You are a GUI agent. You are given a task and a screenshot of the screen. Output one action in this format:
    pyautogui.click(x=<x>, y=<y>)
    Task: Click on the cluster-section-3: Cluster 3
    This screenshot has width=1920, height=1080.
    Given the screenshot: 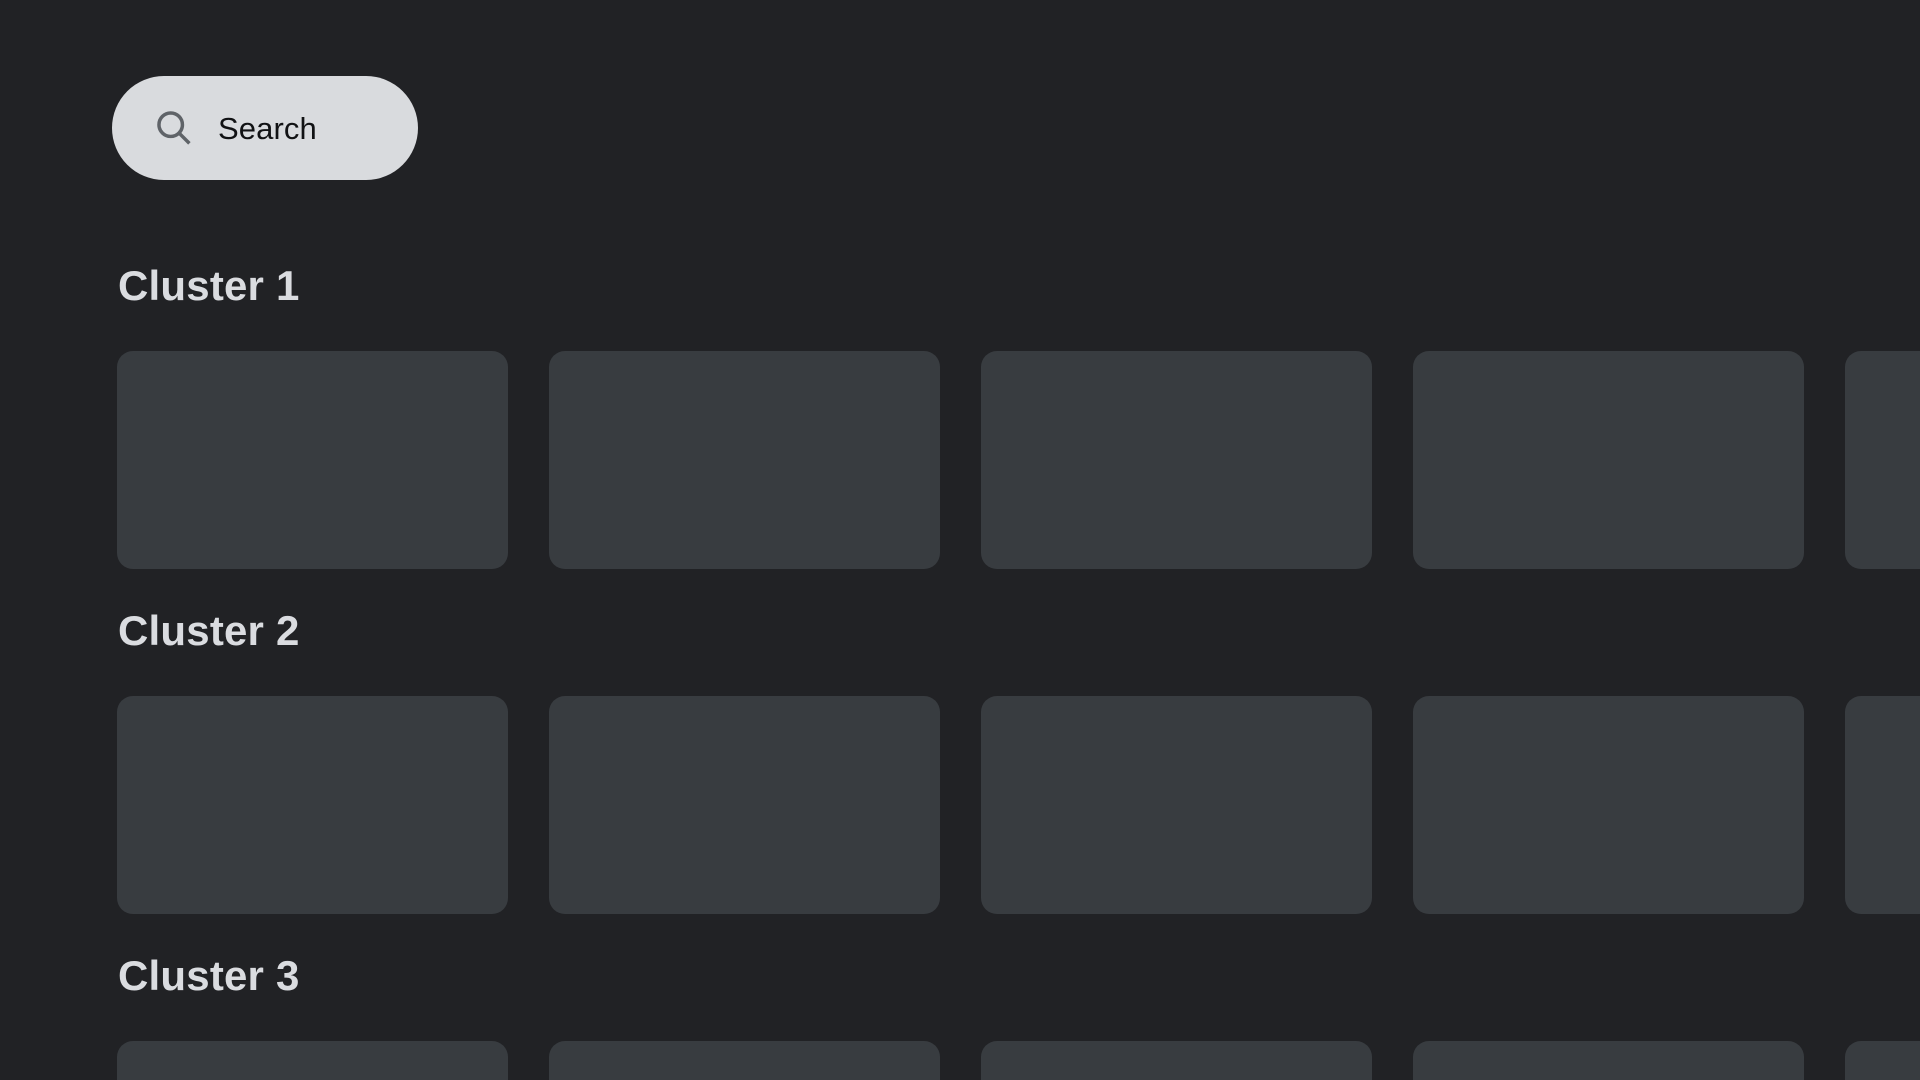 What is the action you would take?
    pyautogui.click(x=960, y=1017)
    